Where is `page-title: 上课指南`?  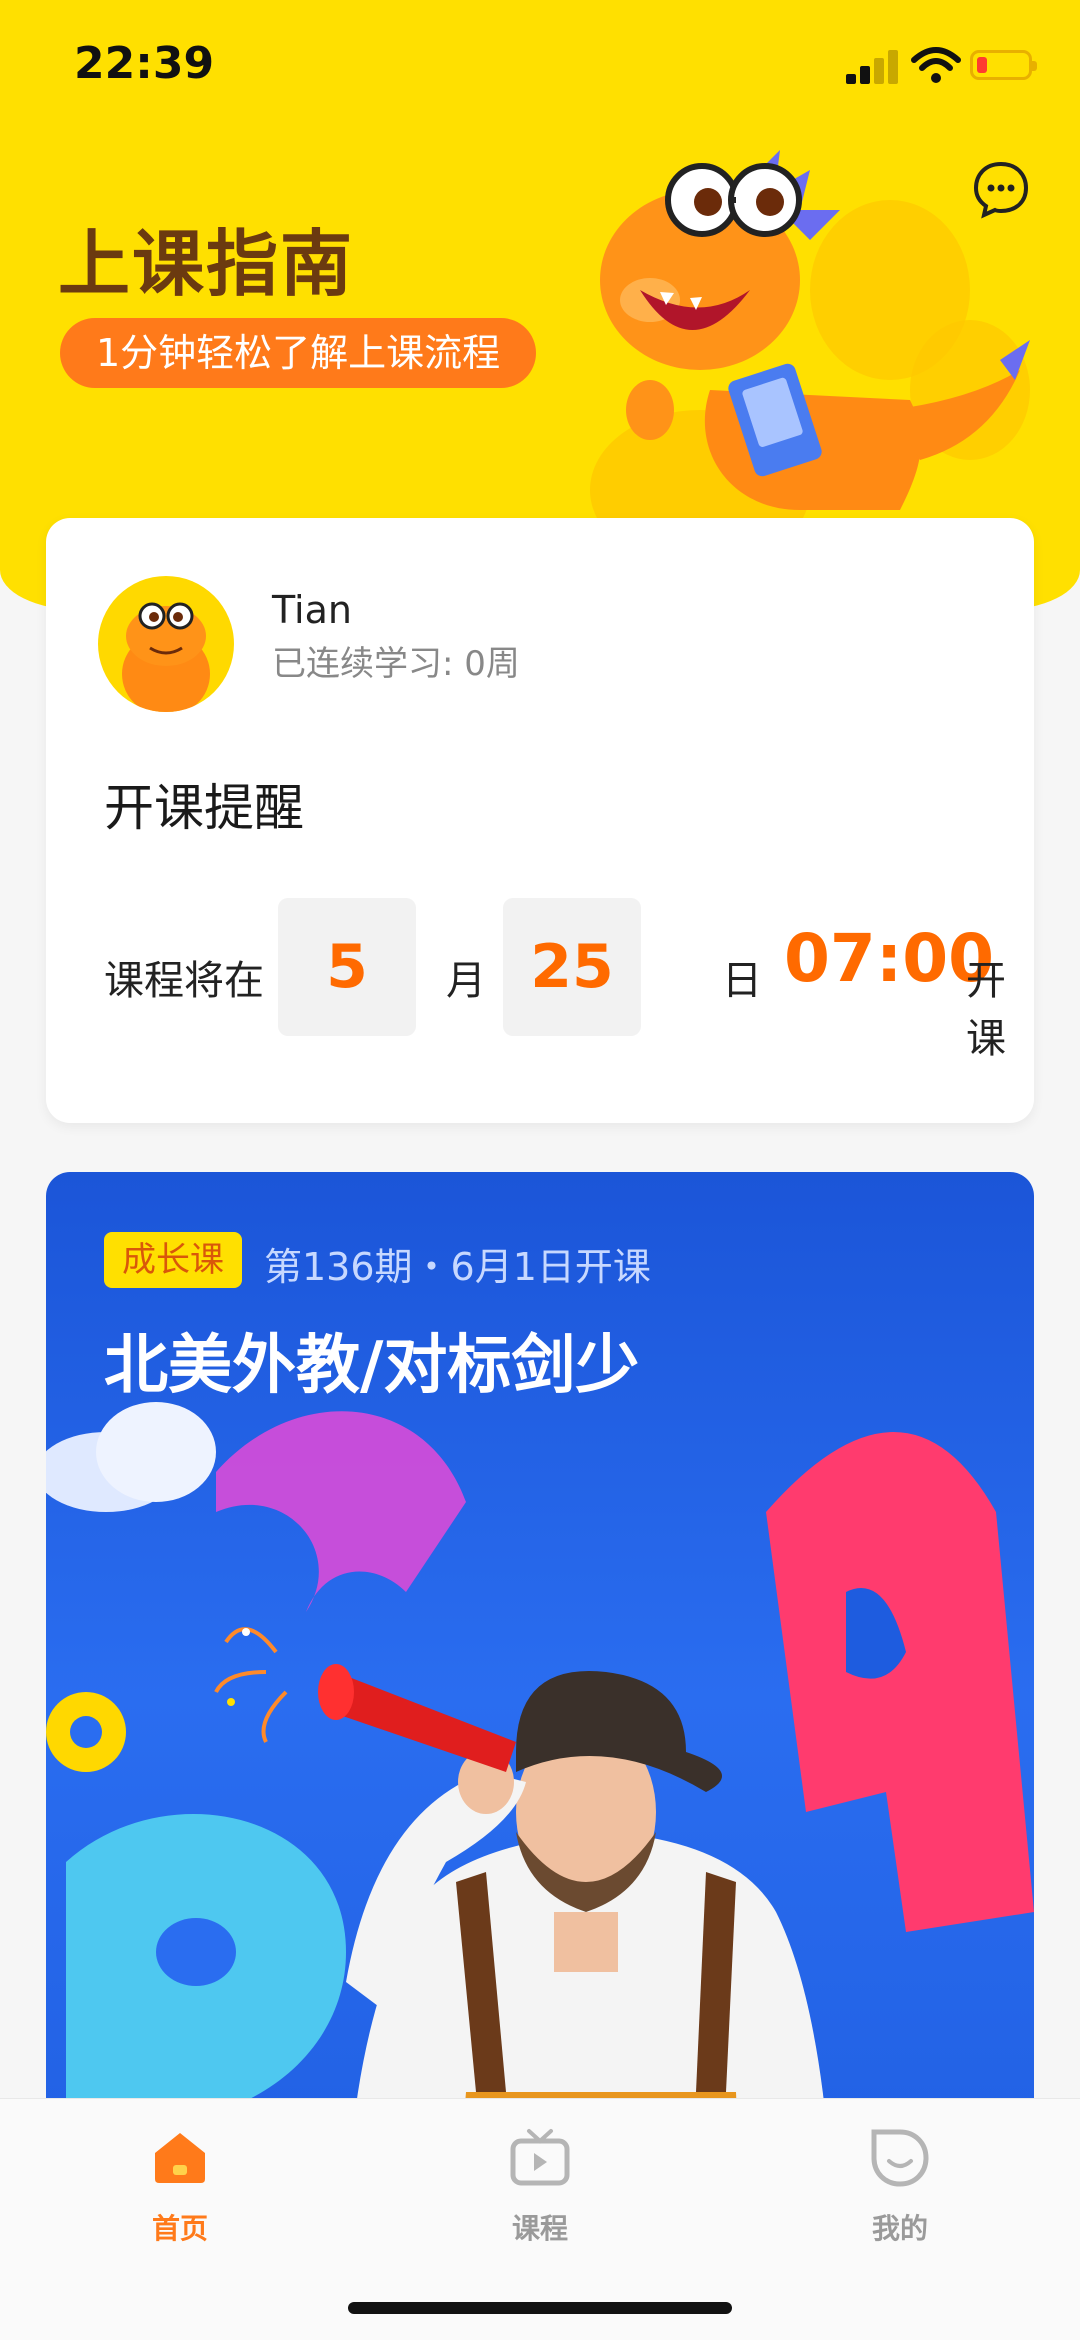
page-title: 上课指南 is located at coordinates (206, 264).